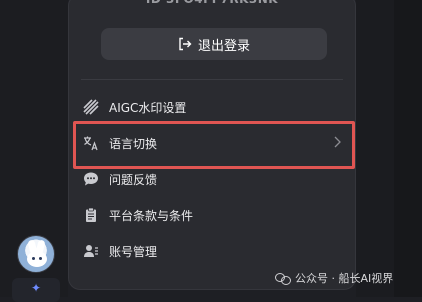  I want to click on logout-icon, so click(185, 44).